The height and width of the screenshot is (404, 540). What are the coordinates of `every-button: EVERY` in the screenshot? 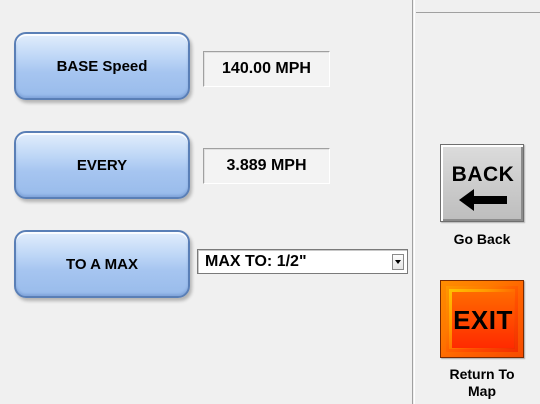 It's located at (102, 165).